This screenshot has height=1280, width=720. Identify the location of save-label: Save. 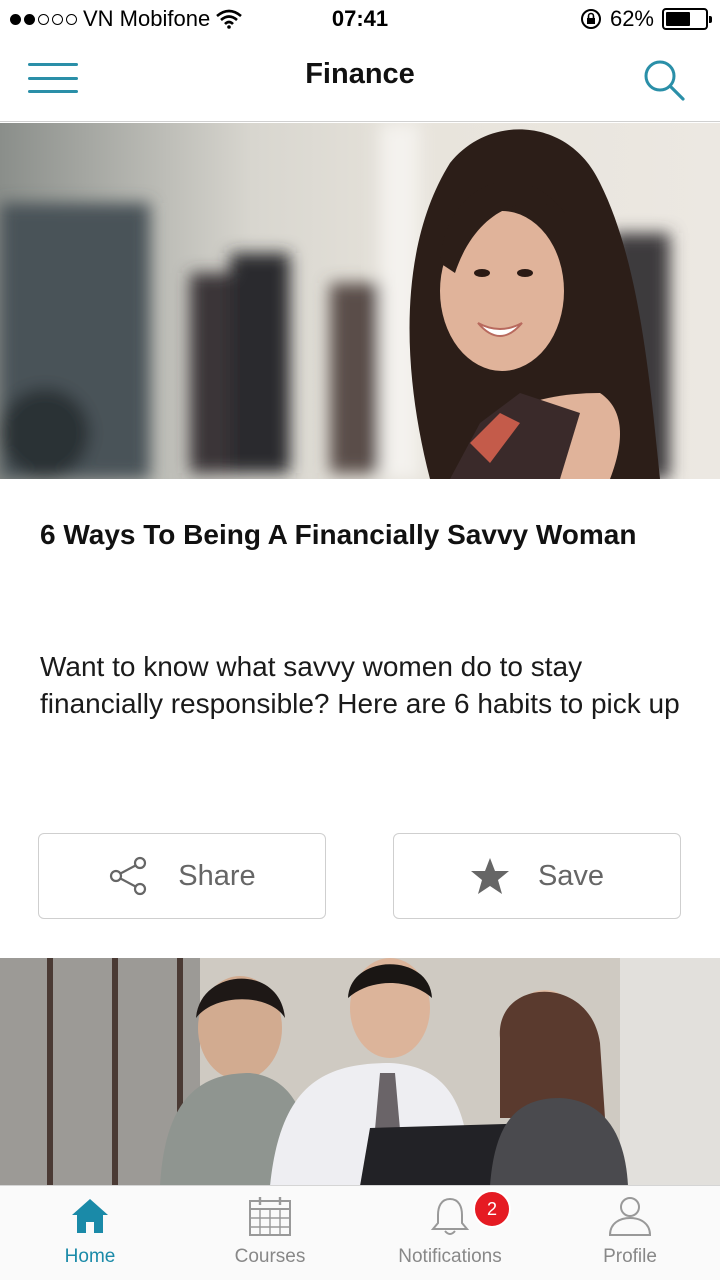
(571, 875).